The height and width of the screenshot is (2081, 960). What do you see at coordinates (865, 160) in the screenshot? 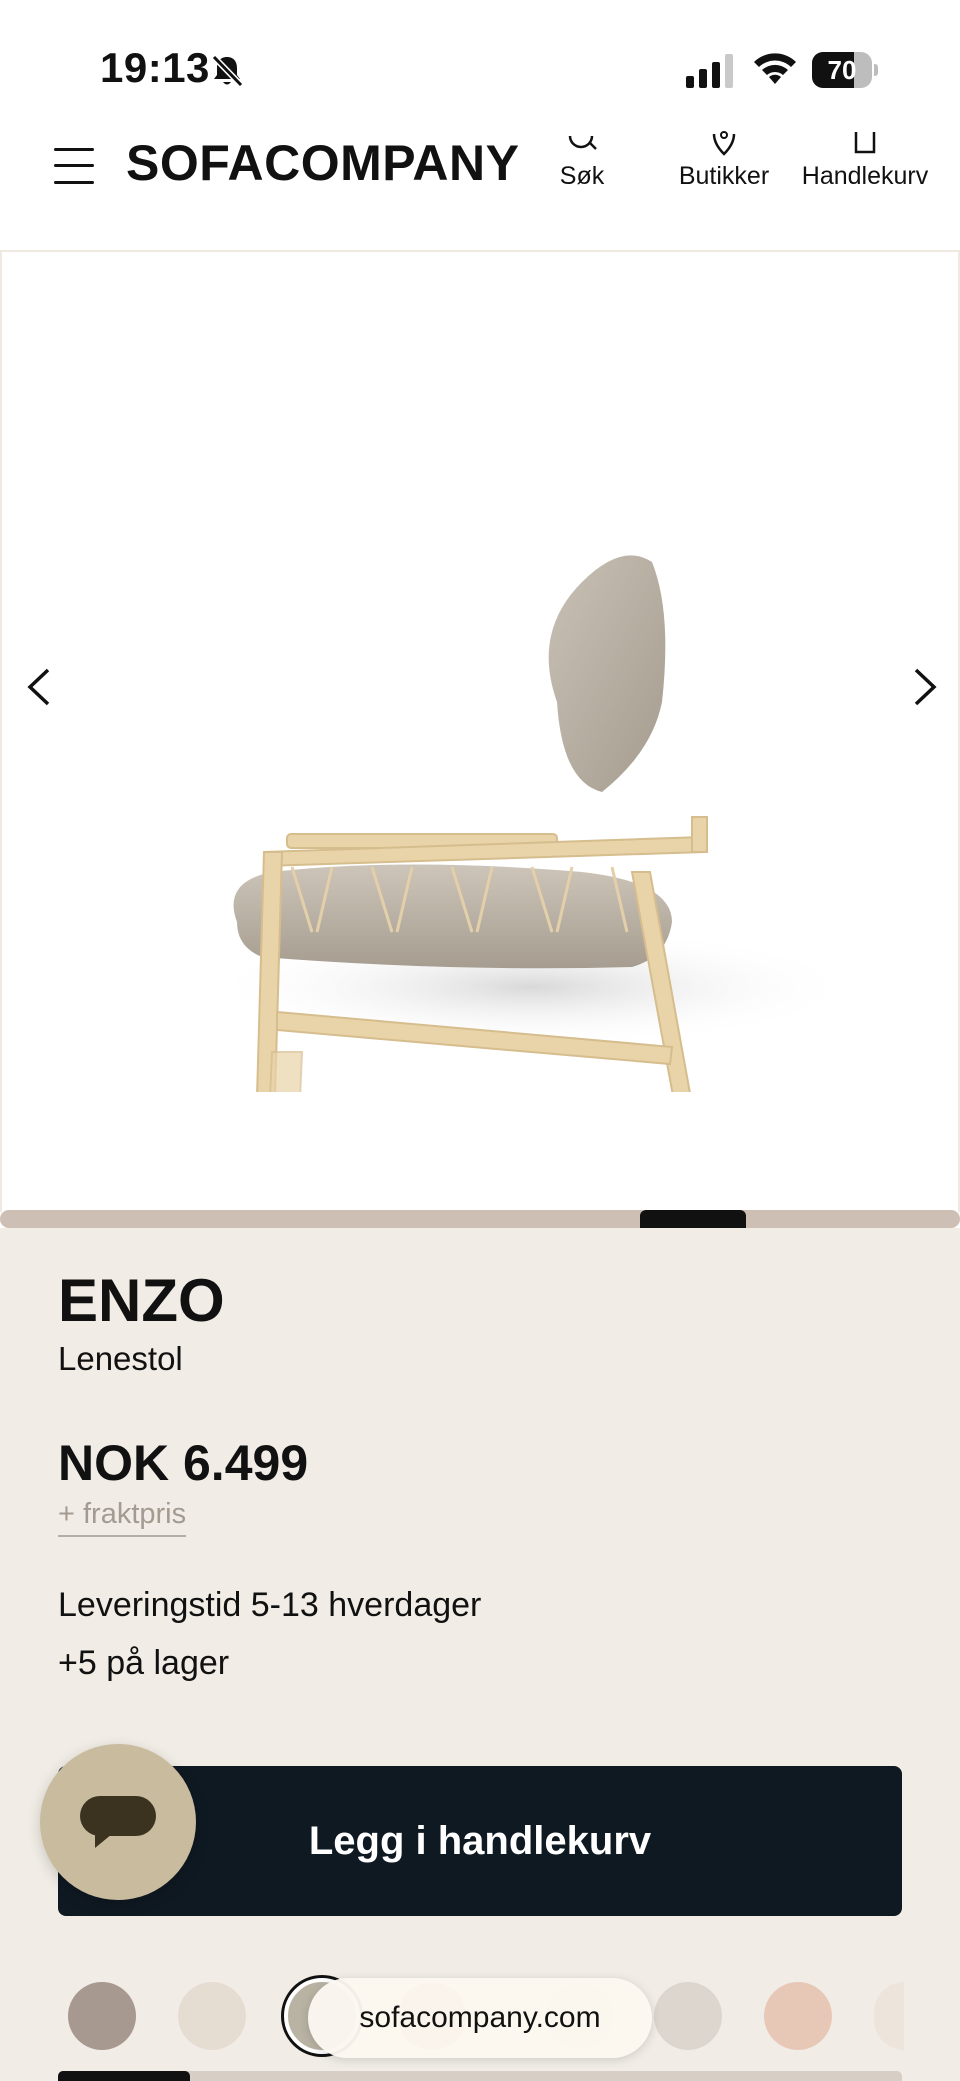
I see `nav-cart: Handlekurv` at bounding box center [865, 160].